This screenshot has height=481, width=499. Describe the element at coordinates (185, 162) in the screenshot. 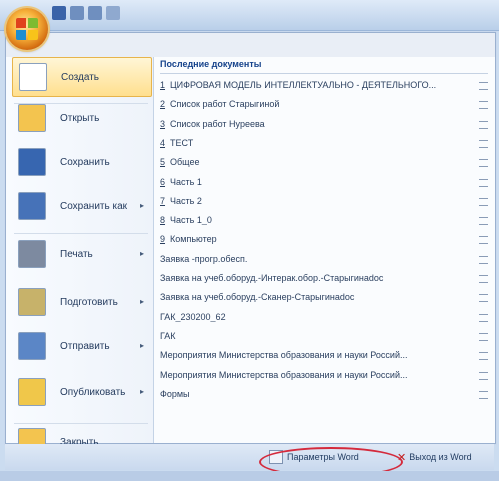

I see `recent-document-name: Общее` at that location.